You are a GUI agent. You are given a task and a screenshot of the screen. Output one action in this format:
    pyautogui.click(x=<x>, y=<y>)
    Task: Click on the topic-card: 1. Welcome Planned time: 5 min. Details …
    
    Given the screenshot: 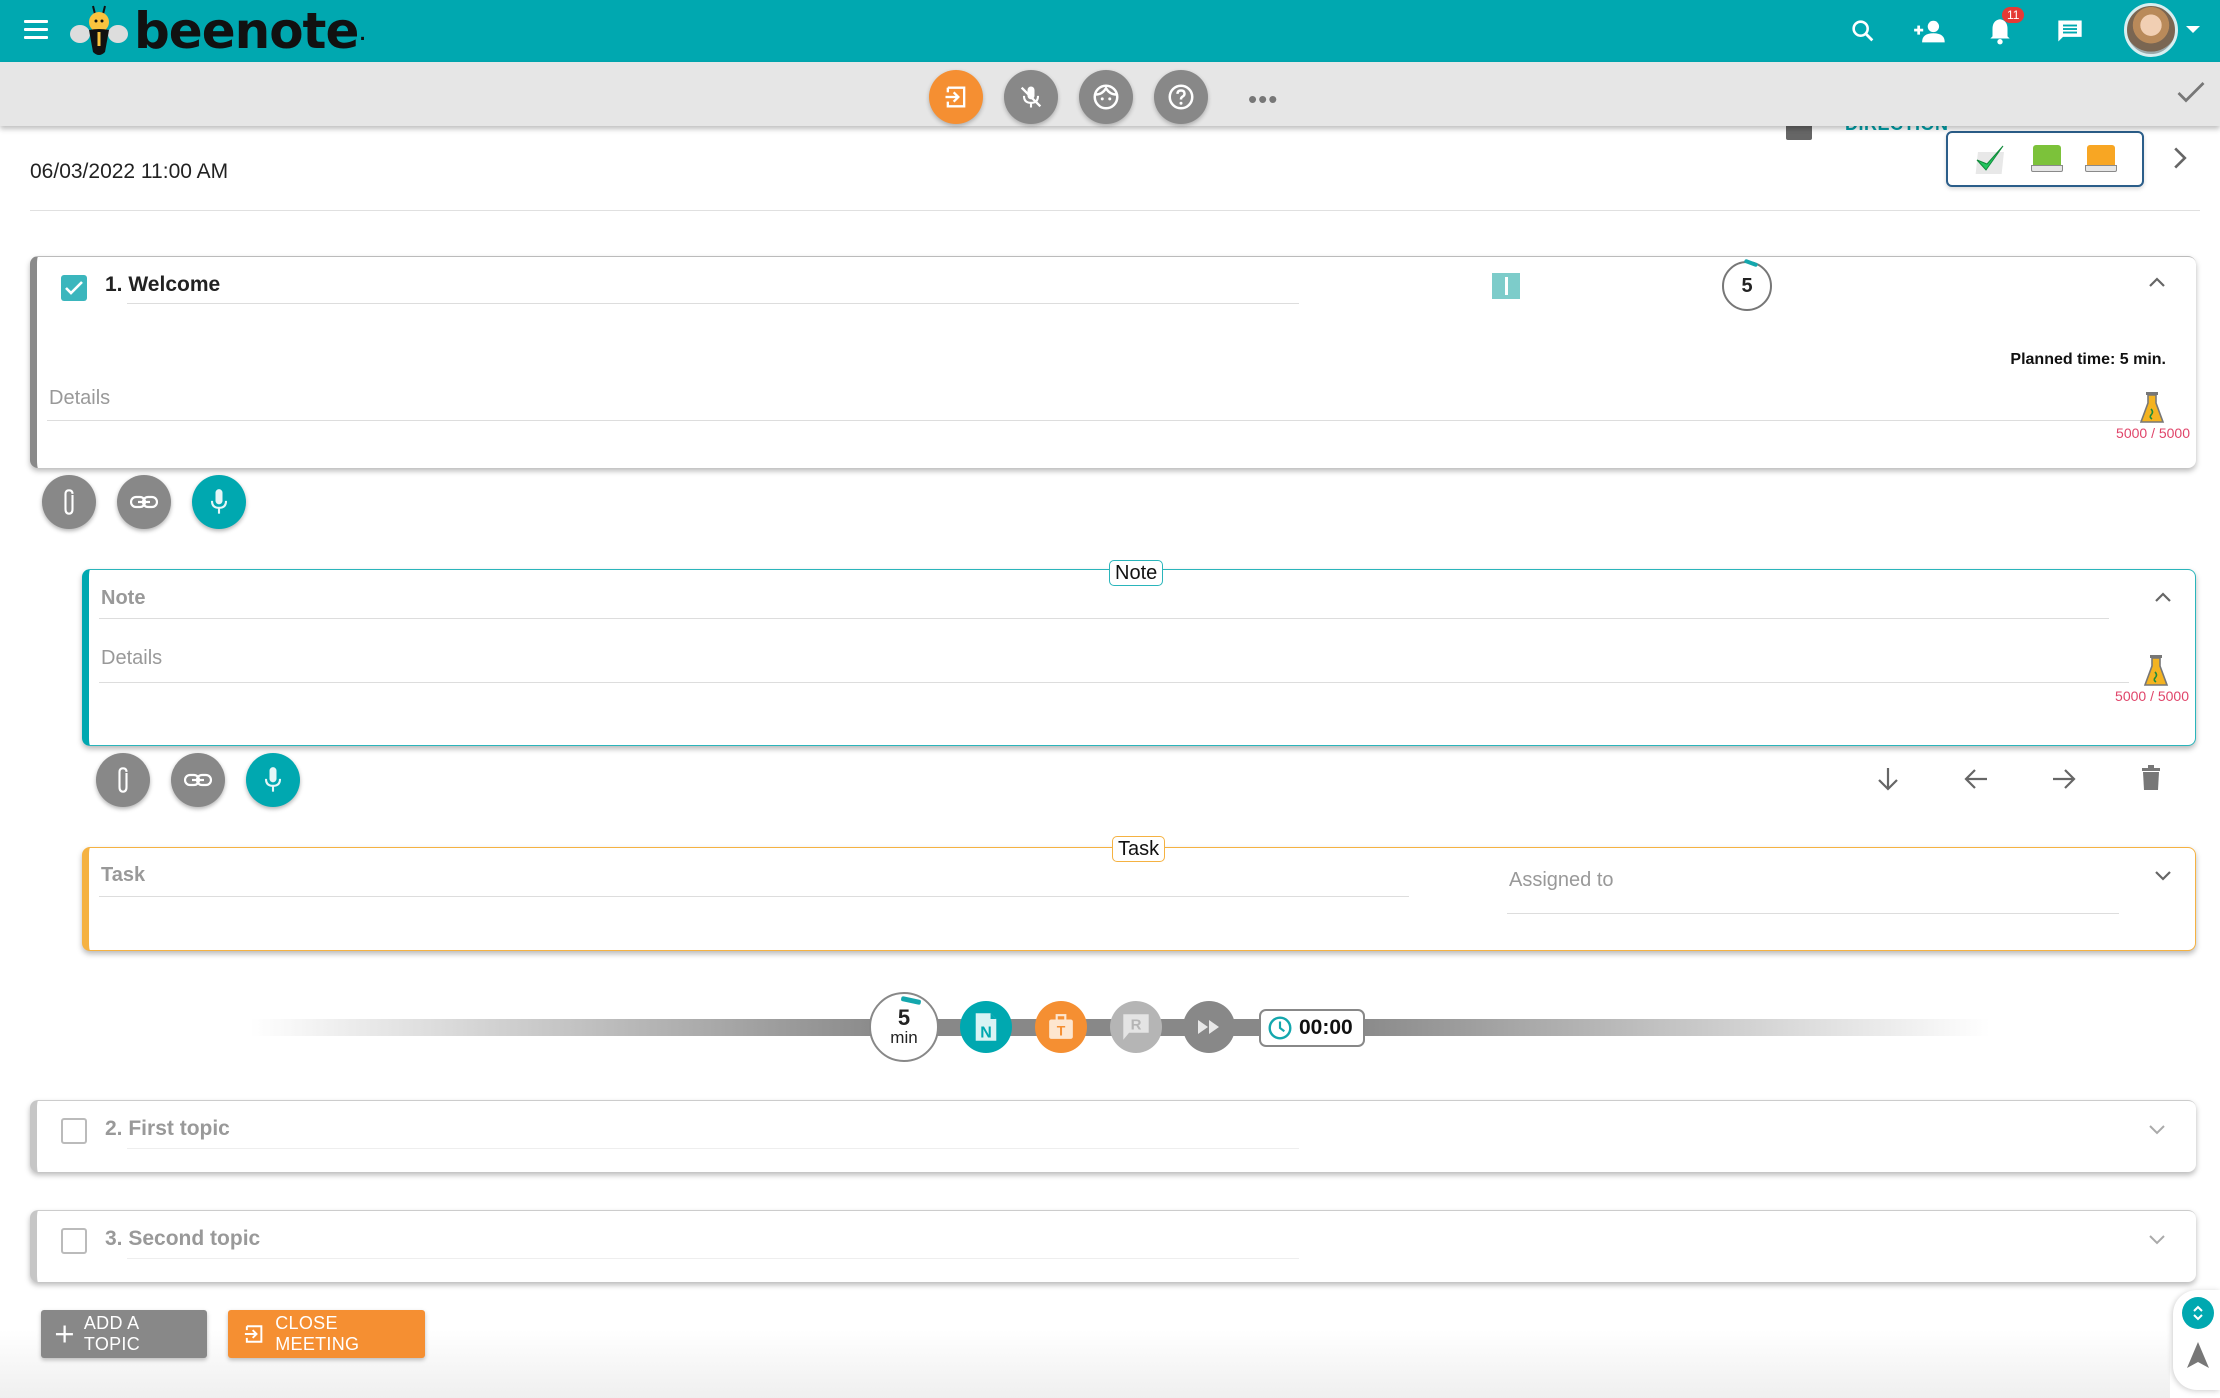 What is the action you would take?
    pyautogui.click(x=1113, y=362)
    